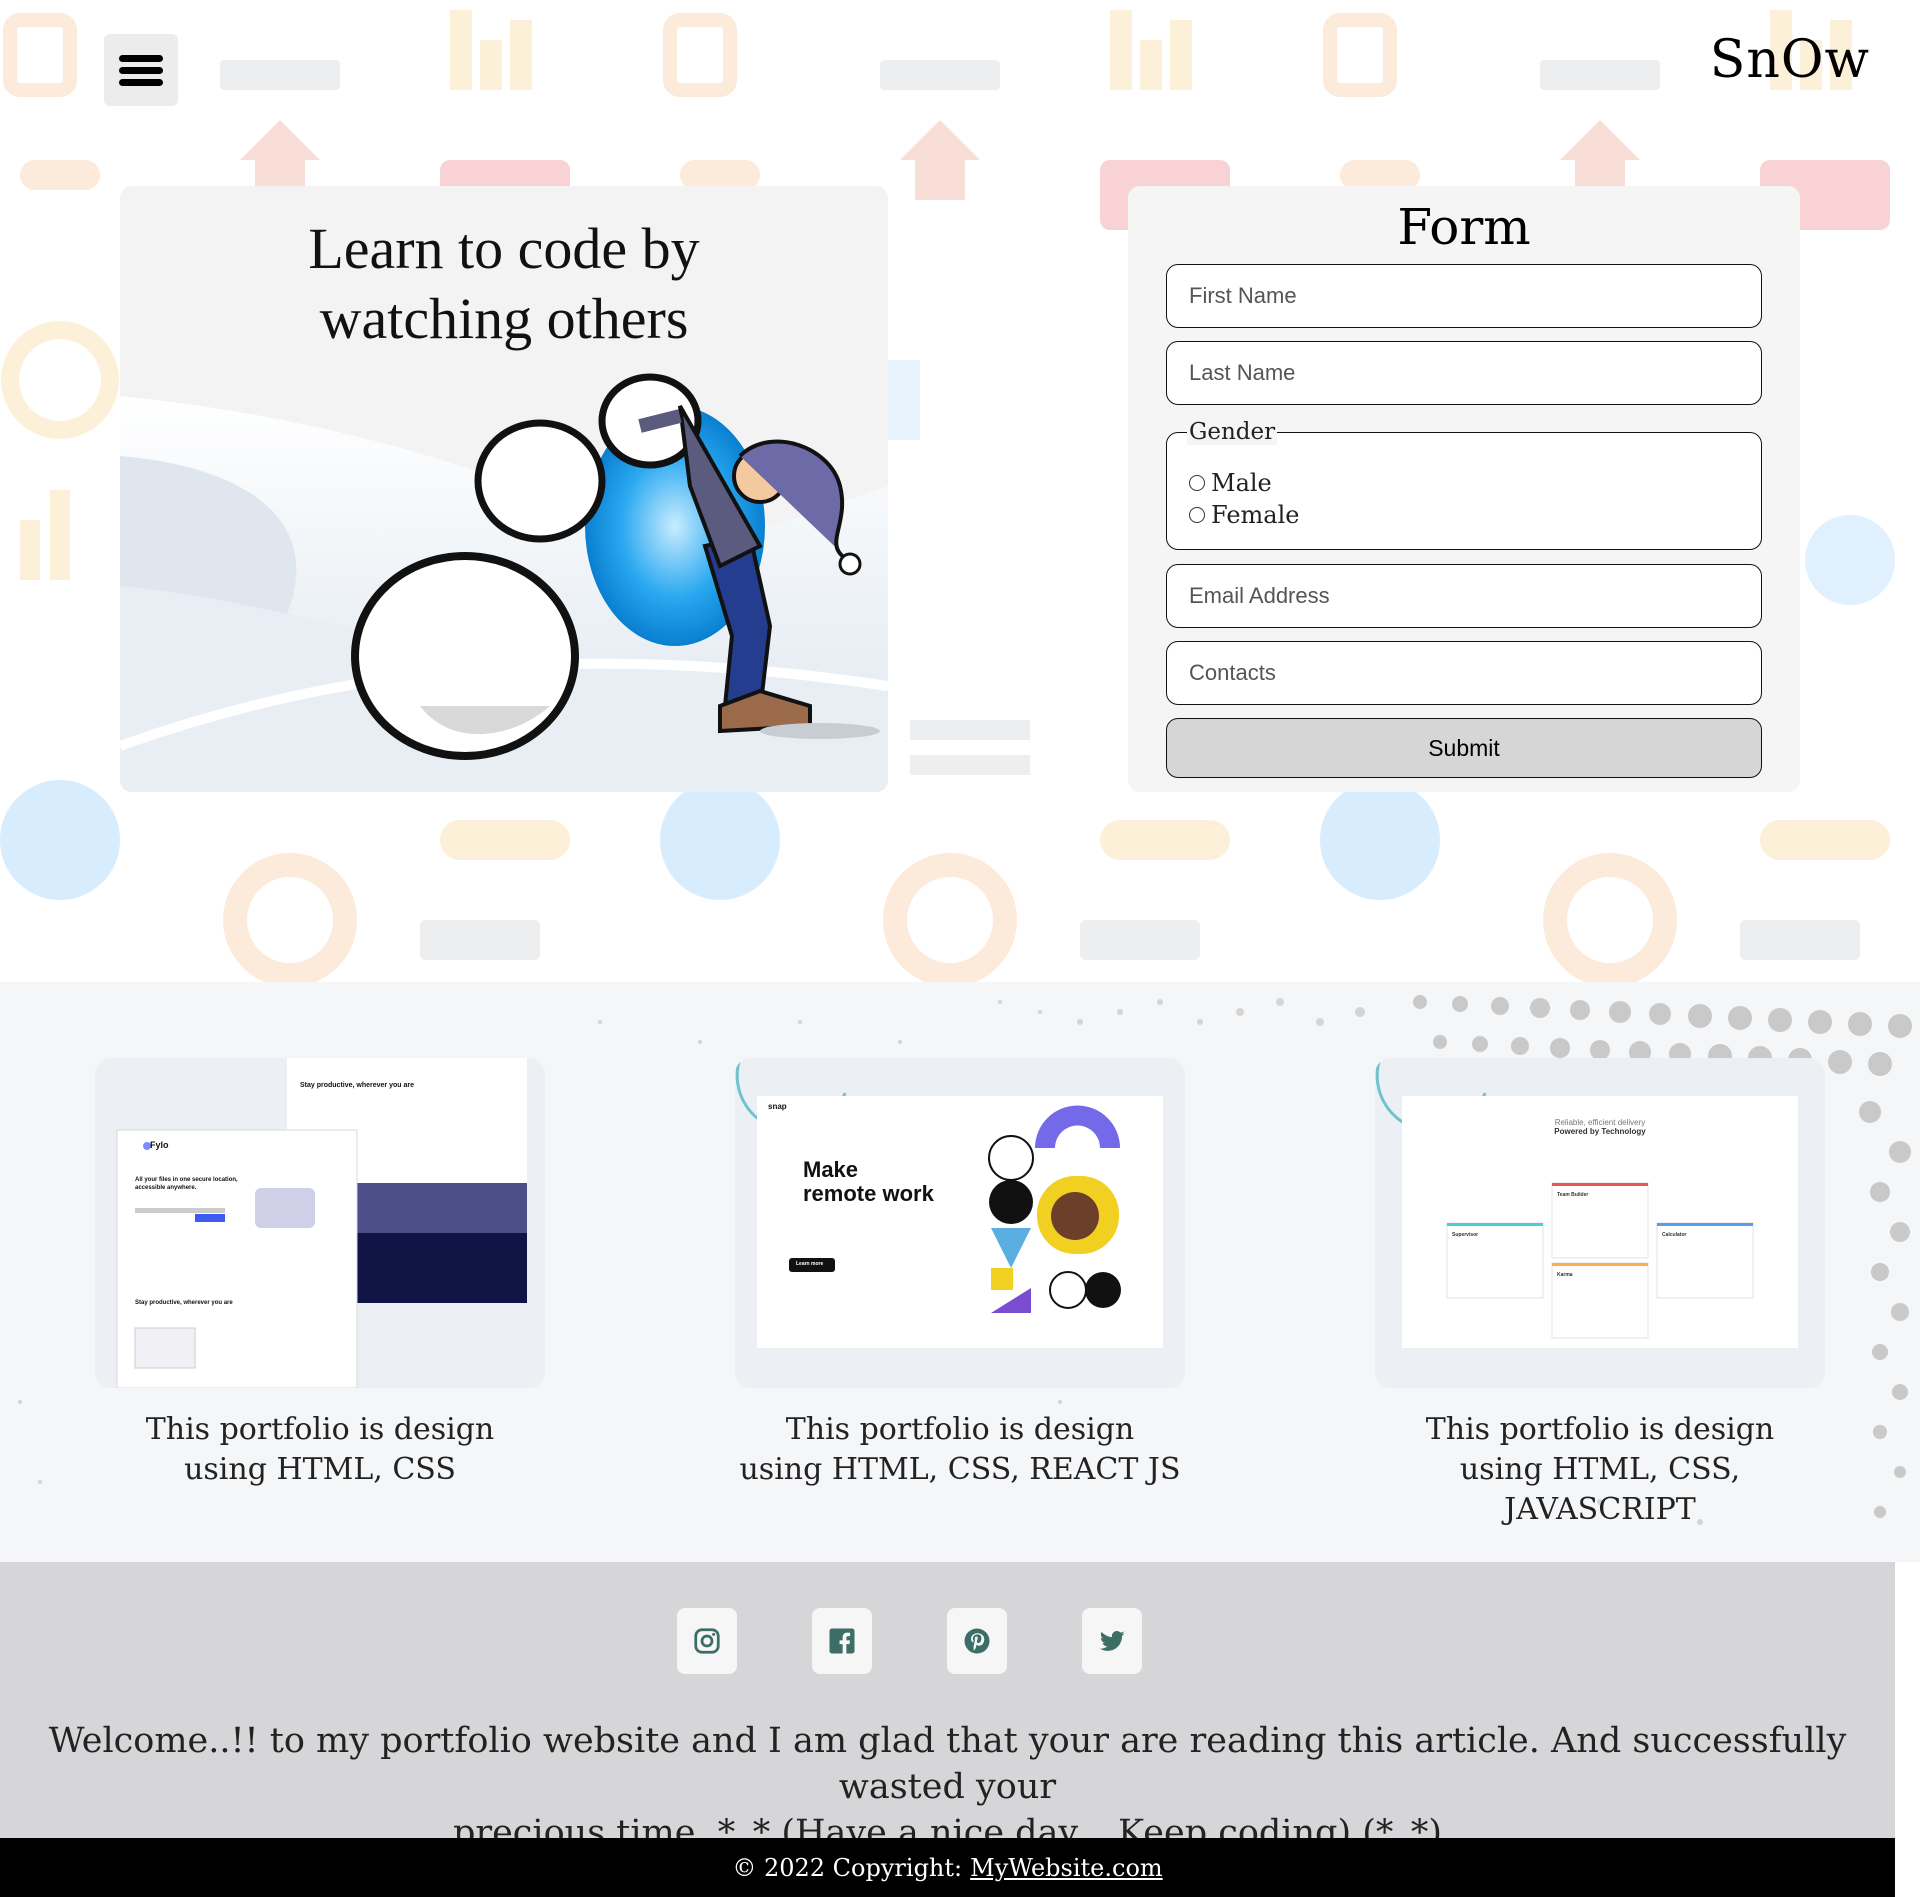 The image size is (1920, 1897). What do you see at coordinates (504, 489) in the screenshot?
I see `hero-card: Learn to code by watching others` at bounding box center [504, 489].